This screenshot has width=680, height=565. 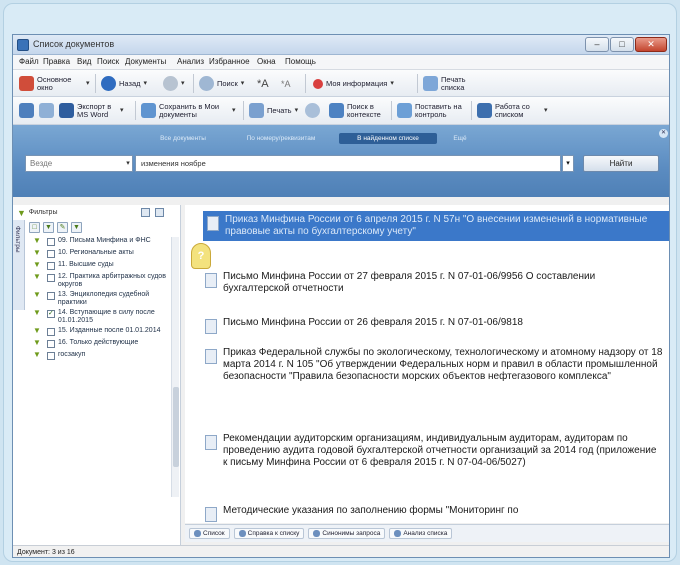 I want to click on work-with-list-button: Работа со списком ▾, so click(x=512, y=110).